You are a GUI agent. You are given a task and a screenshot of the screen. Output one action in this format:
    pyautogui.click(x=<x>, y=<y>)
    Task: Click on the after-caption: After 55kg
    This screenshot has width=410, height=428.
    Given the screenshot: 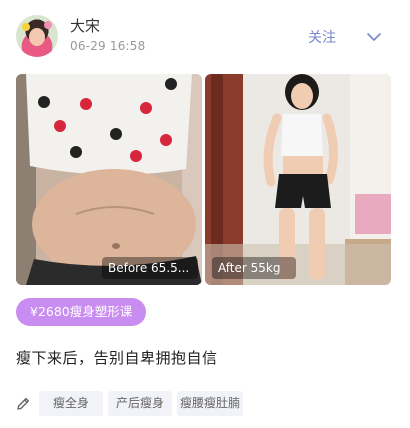 What is the action you would take?
    pyautogui.click(x=254, y=268)
    